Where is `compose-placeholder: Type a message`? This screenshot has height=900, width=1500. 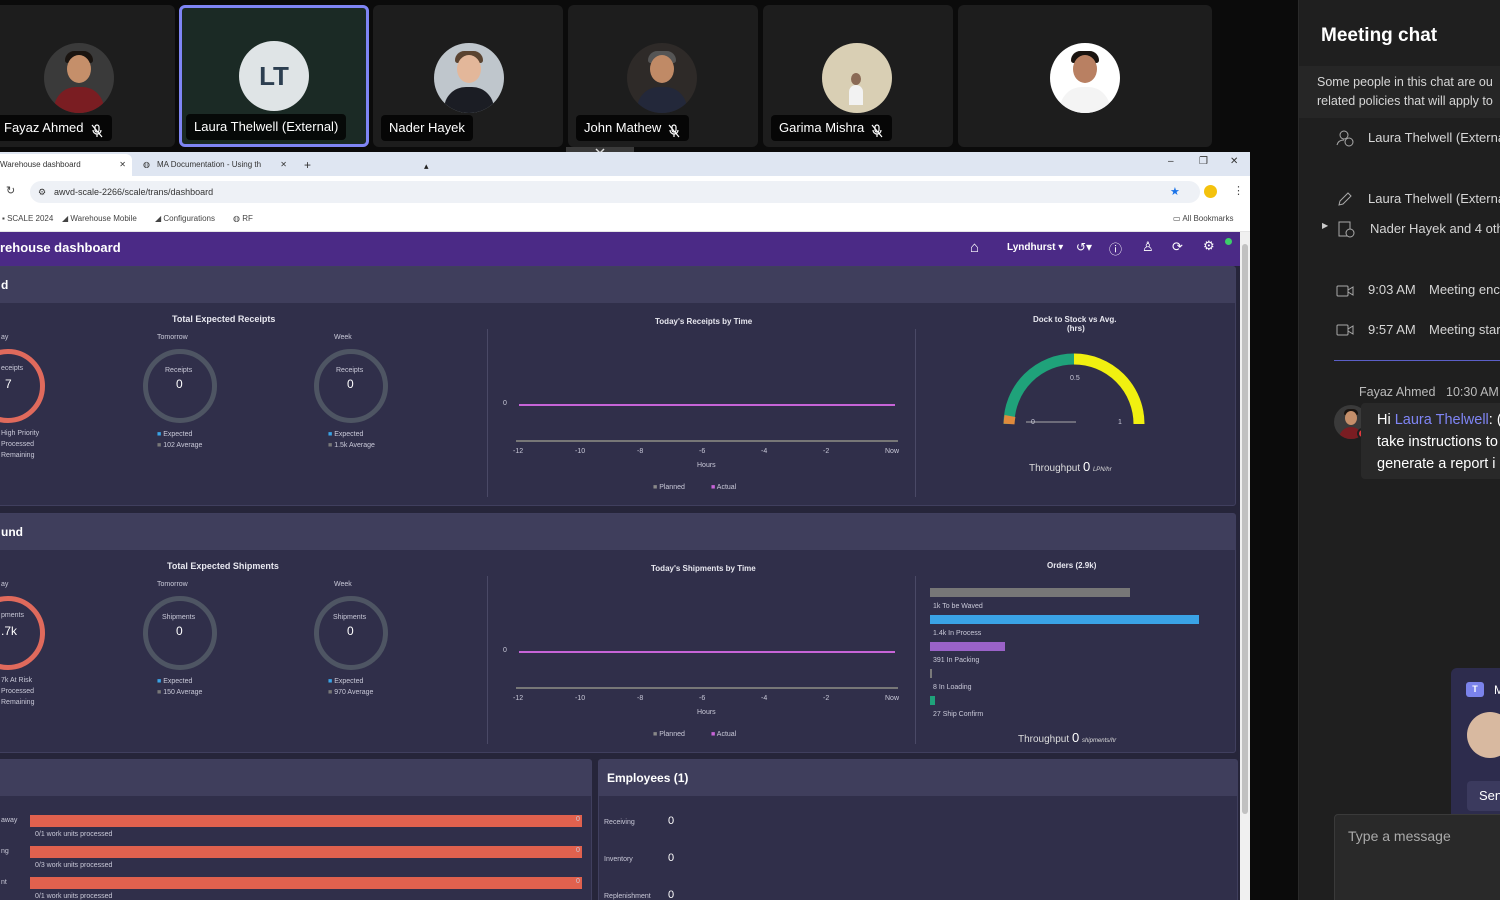
compose-placeholder: Type a message is located at coordinates (1399, 836).